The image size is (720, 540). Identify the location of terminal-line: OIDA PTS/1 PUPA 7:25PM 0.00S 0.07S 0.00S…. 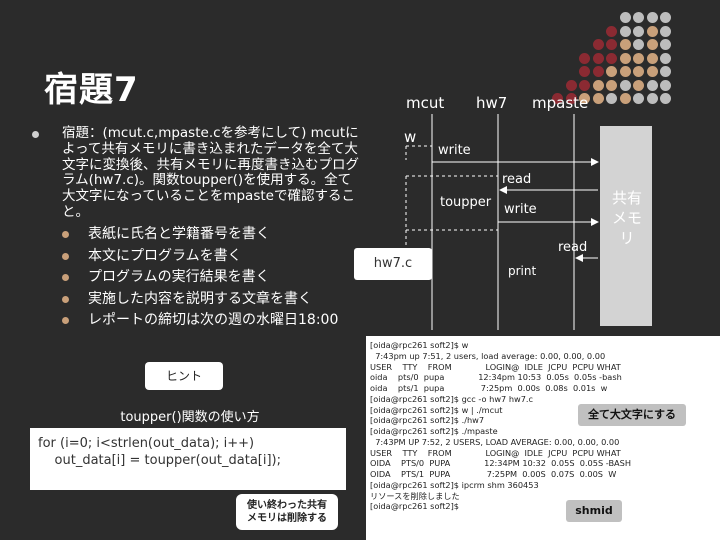
(493, 474).